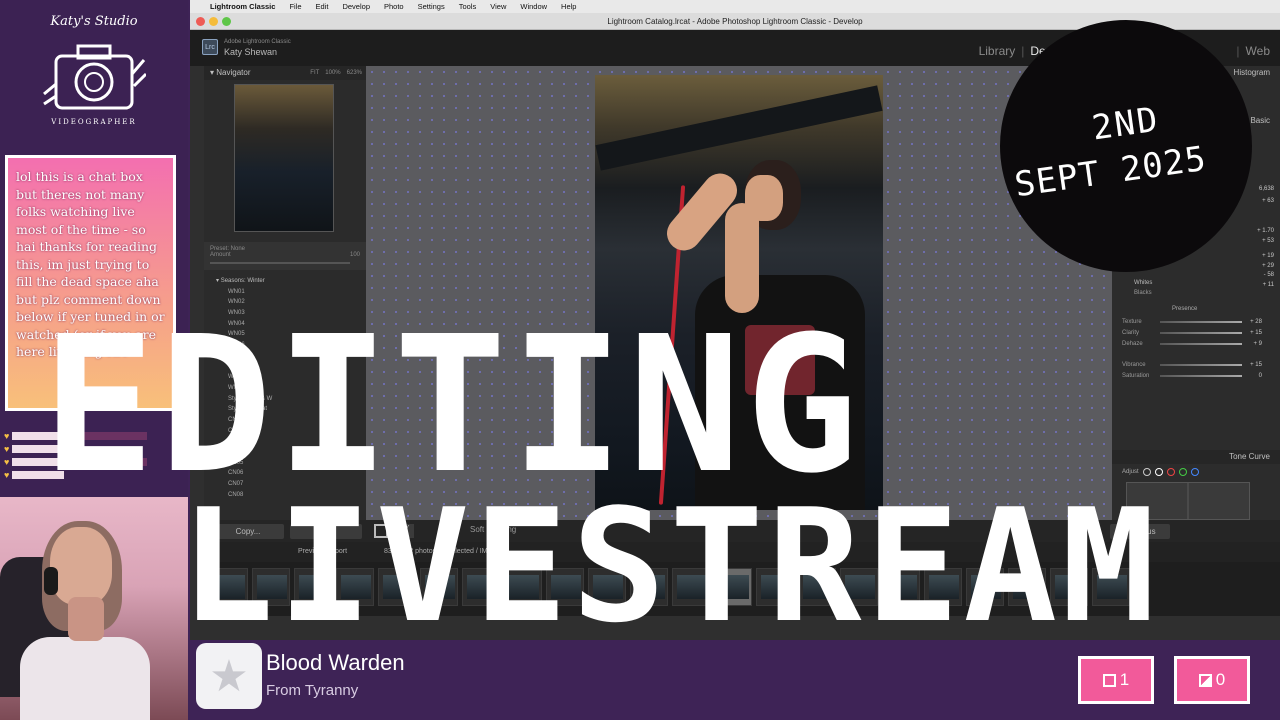 Image resolution: width=1280 pixels, height=720 pixels. What do you see at coordinates (1260, 120) in the screenshot?
I see `basic-label: Basic` at bounding box center [1260, 120].